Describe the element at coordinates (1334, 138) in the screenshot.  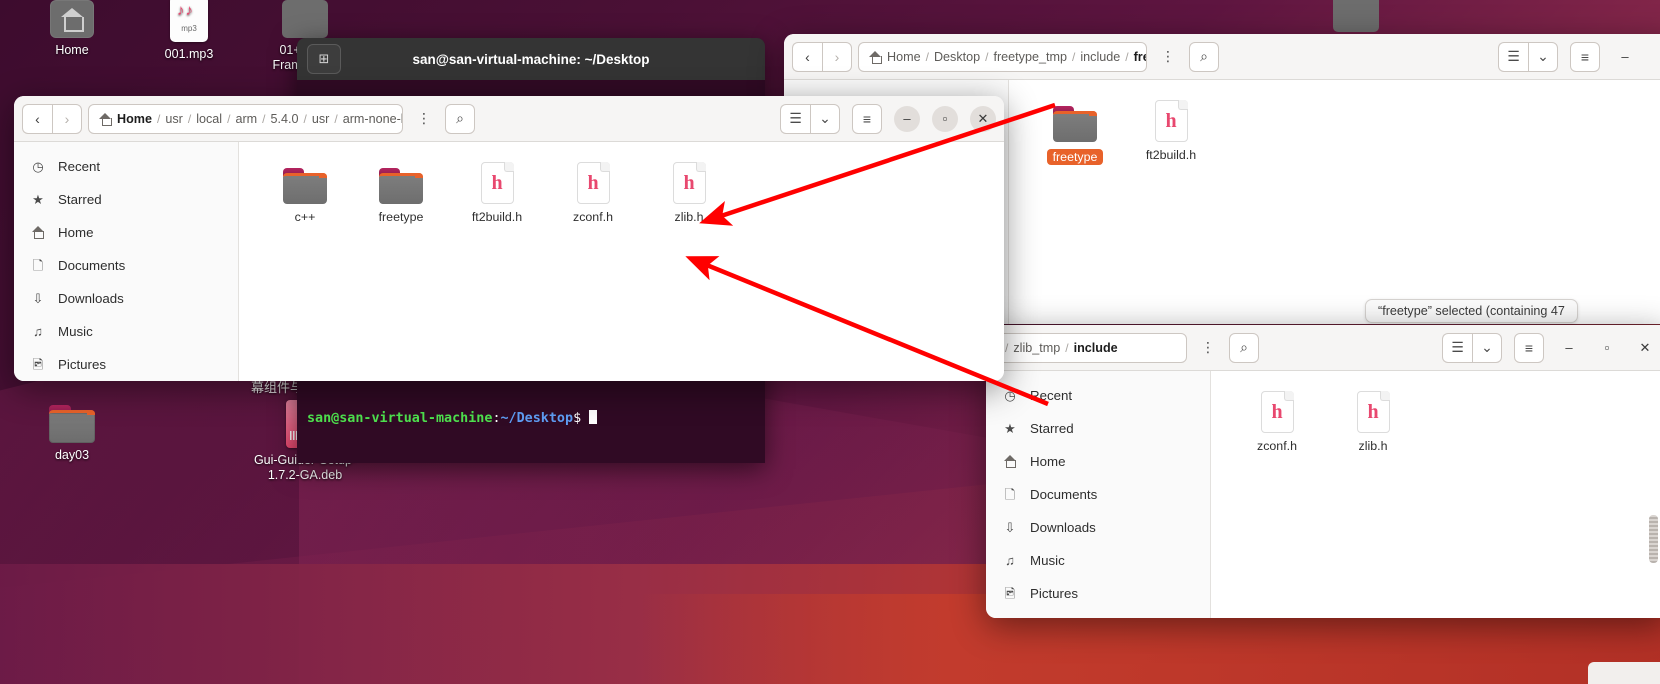
I see `file-grid: freetype h ft2build.h` at that location.